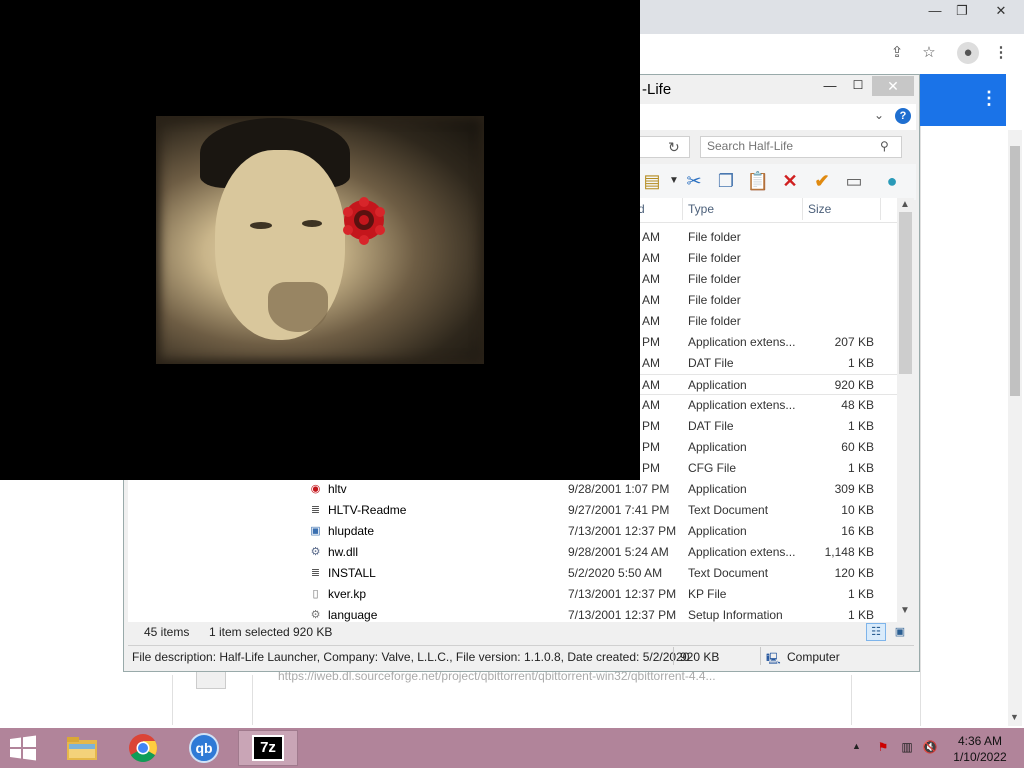 Image resolution: width=1024 pixels, height=768 pixels. I want to click on list-scrollbar-thumb, so click(905, 293).